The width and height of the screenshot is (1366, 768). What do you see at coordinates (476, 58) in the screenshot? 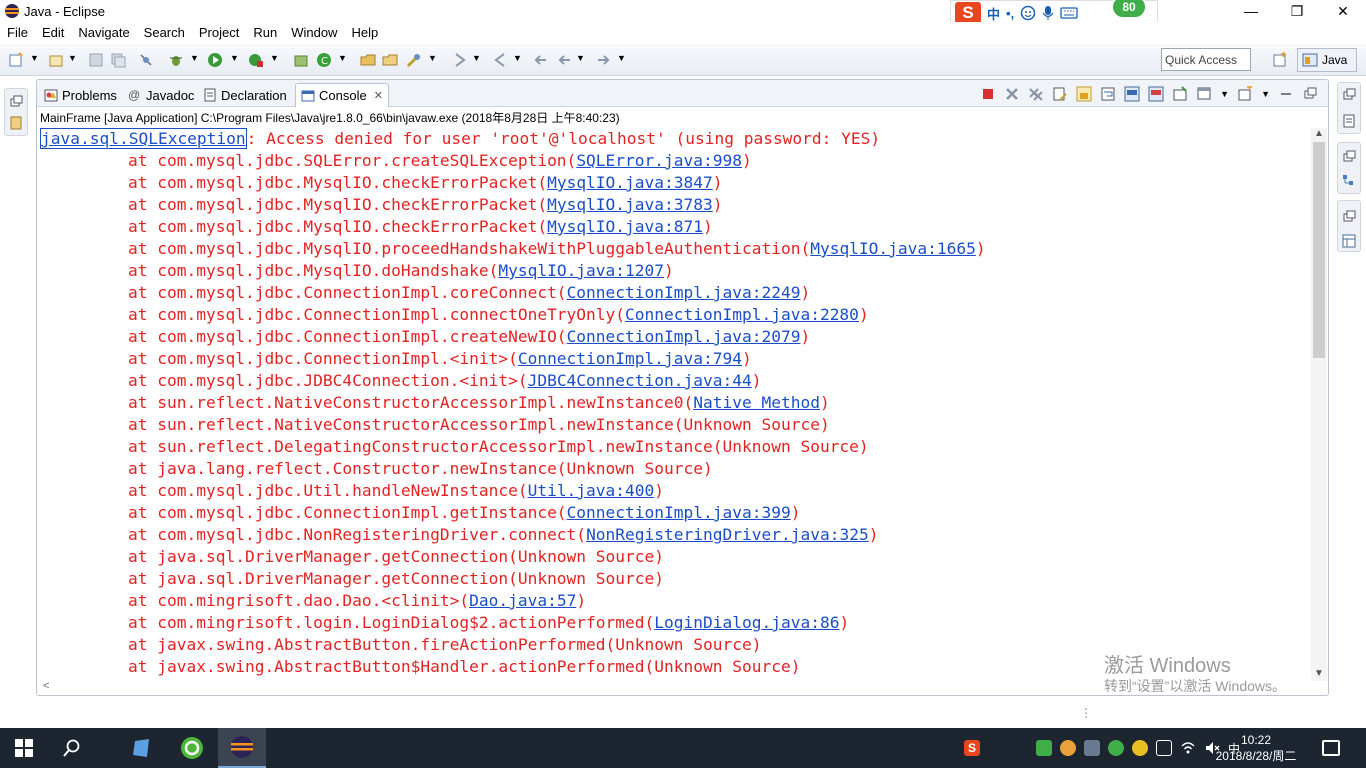
I see `next-annotation-dropdown-icon: ▼` at bounding box center [476, 58].